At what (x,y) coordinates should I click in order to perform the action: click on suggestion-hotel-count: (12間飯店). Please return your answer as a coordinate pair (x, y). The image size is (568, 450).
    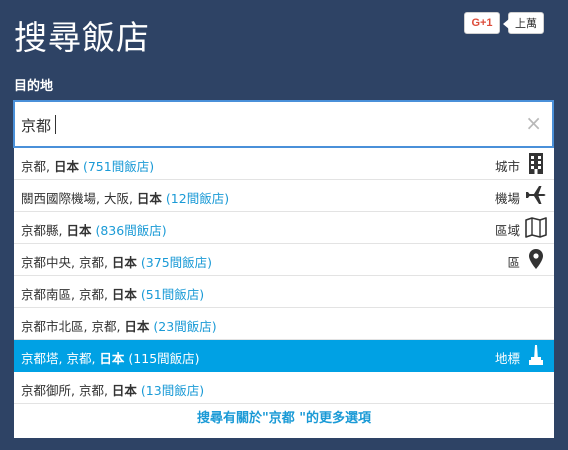
    Looking at the image, I should click on (197, 198).